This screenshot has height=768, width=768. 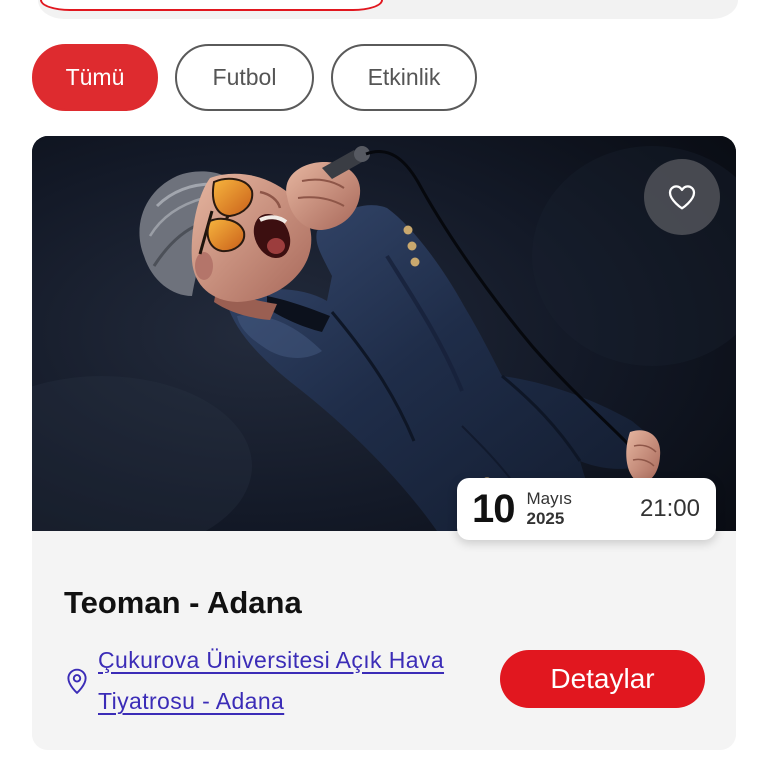 What do you see at coordinates (95, 77) in the screenshot?
I see `filter-chip-tumu: Tümü` at bounding box center [95, 77].